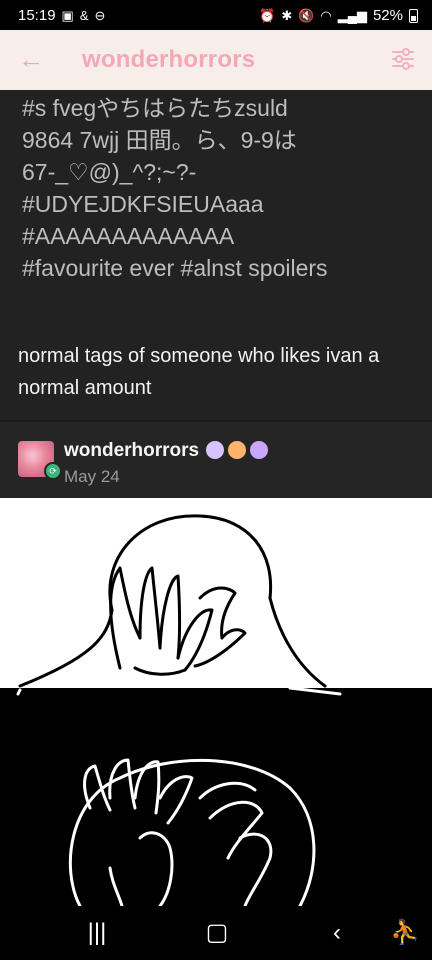 Image resolution: width=432 pixels, height=960 pixels. Describe the element at coordinates (131, 451) in the screenshot. I see `reblog-username: wonderhorrors` at that location.